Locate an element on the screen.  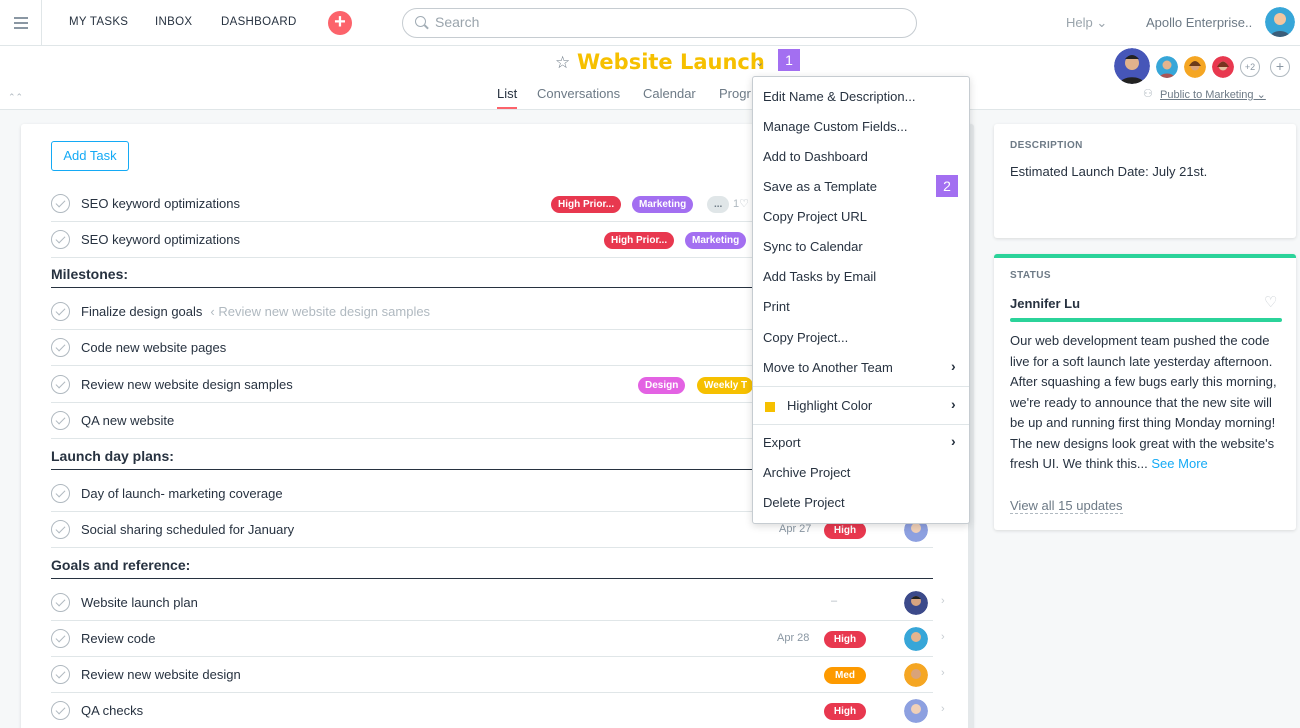
task-name: Review code is located at coordinates (118, 638).